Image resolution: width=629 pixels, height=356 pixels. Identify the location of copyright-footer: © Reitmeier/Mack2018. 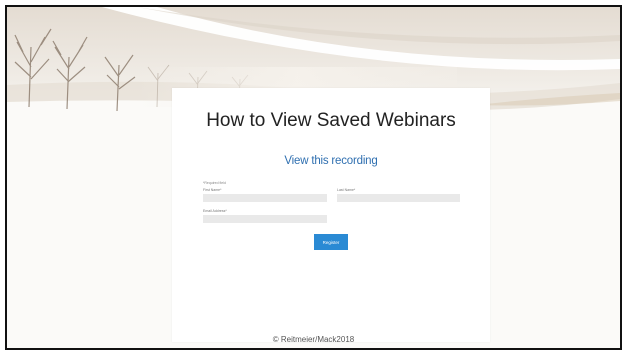
(313, 339).